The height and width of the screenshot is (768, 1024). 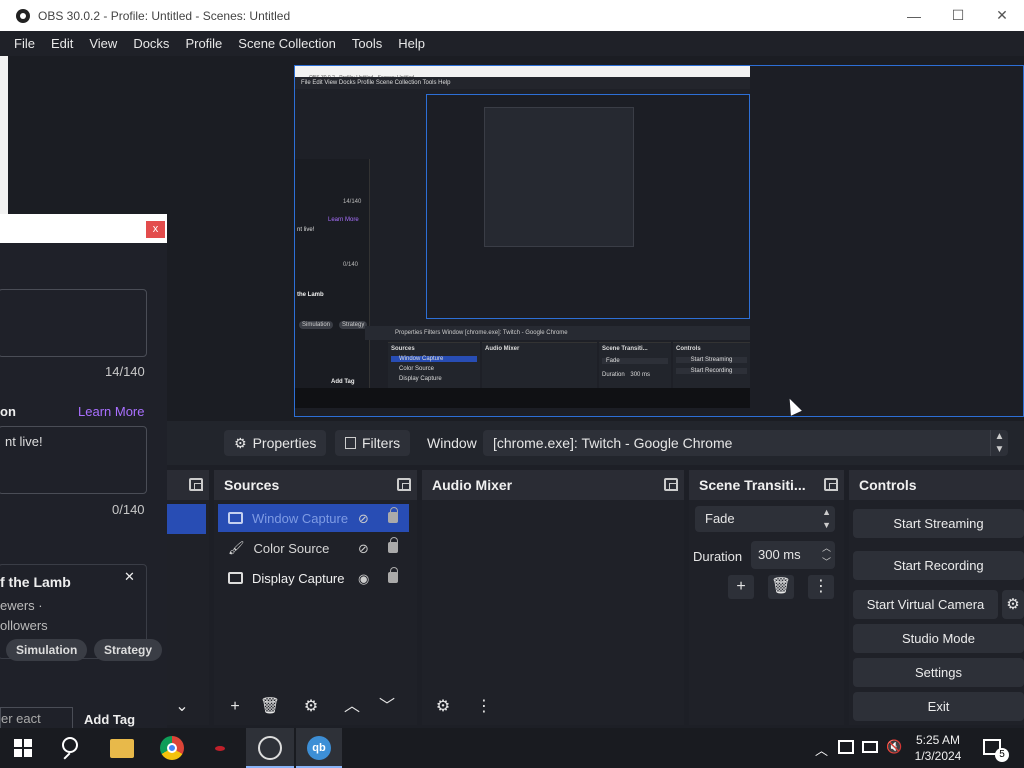 I want to click on menu-docks: Docks, so click(x=151, y=43).